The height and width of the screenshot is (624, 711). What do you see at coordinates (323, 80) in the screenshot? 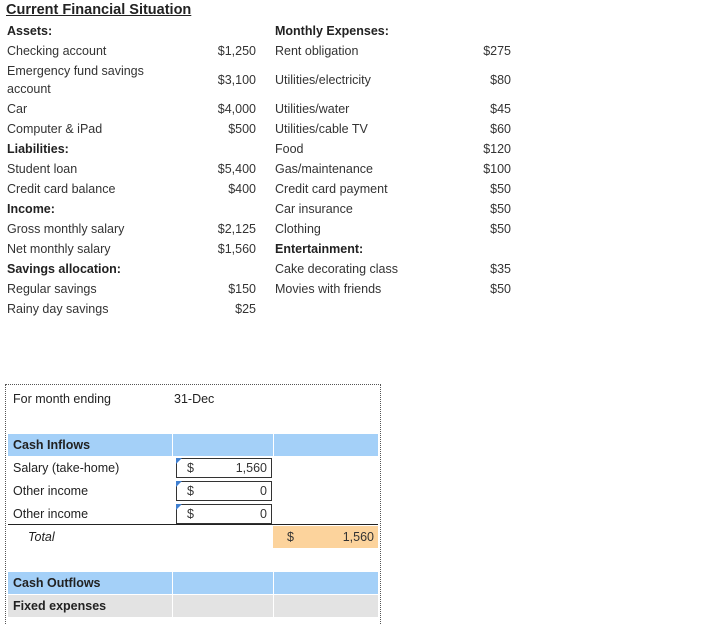
I see `expense-label: Utilities/electricity` at bounding box center [323, 80].